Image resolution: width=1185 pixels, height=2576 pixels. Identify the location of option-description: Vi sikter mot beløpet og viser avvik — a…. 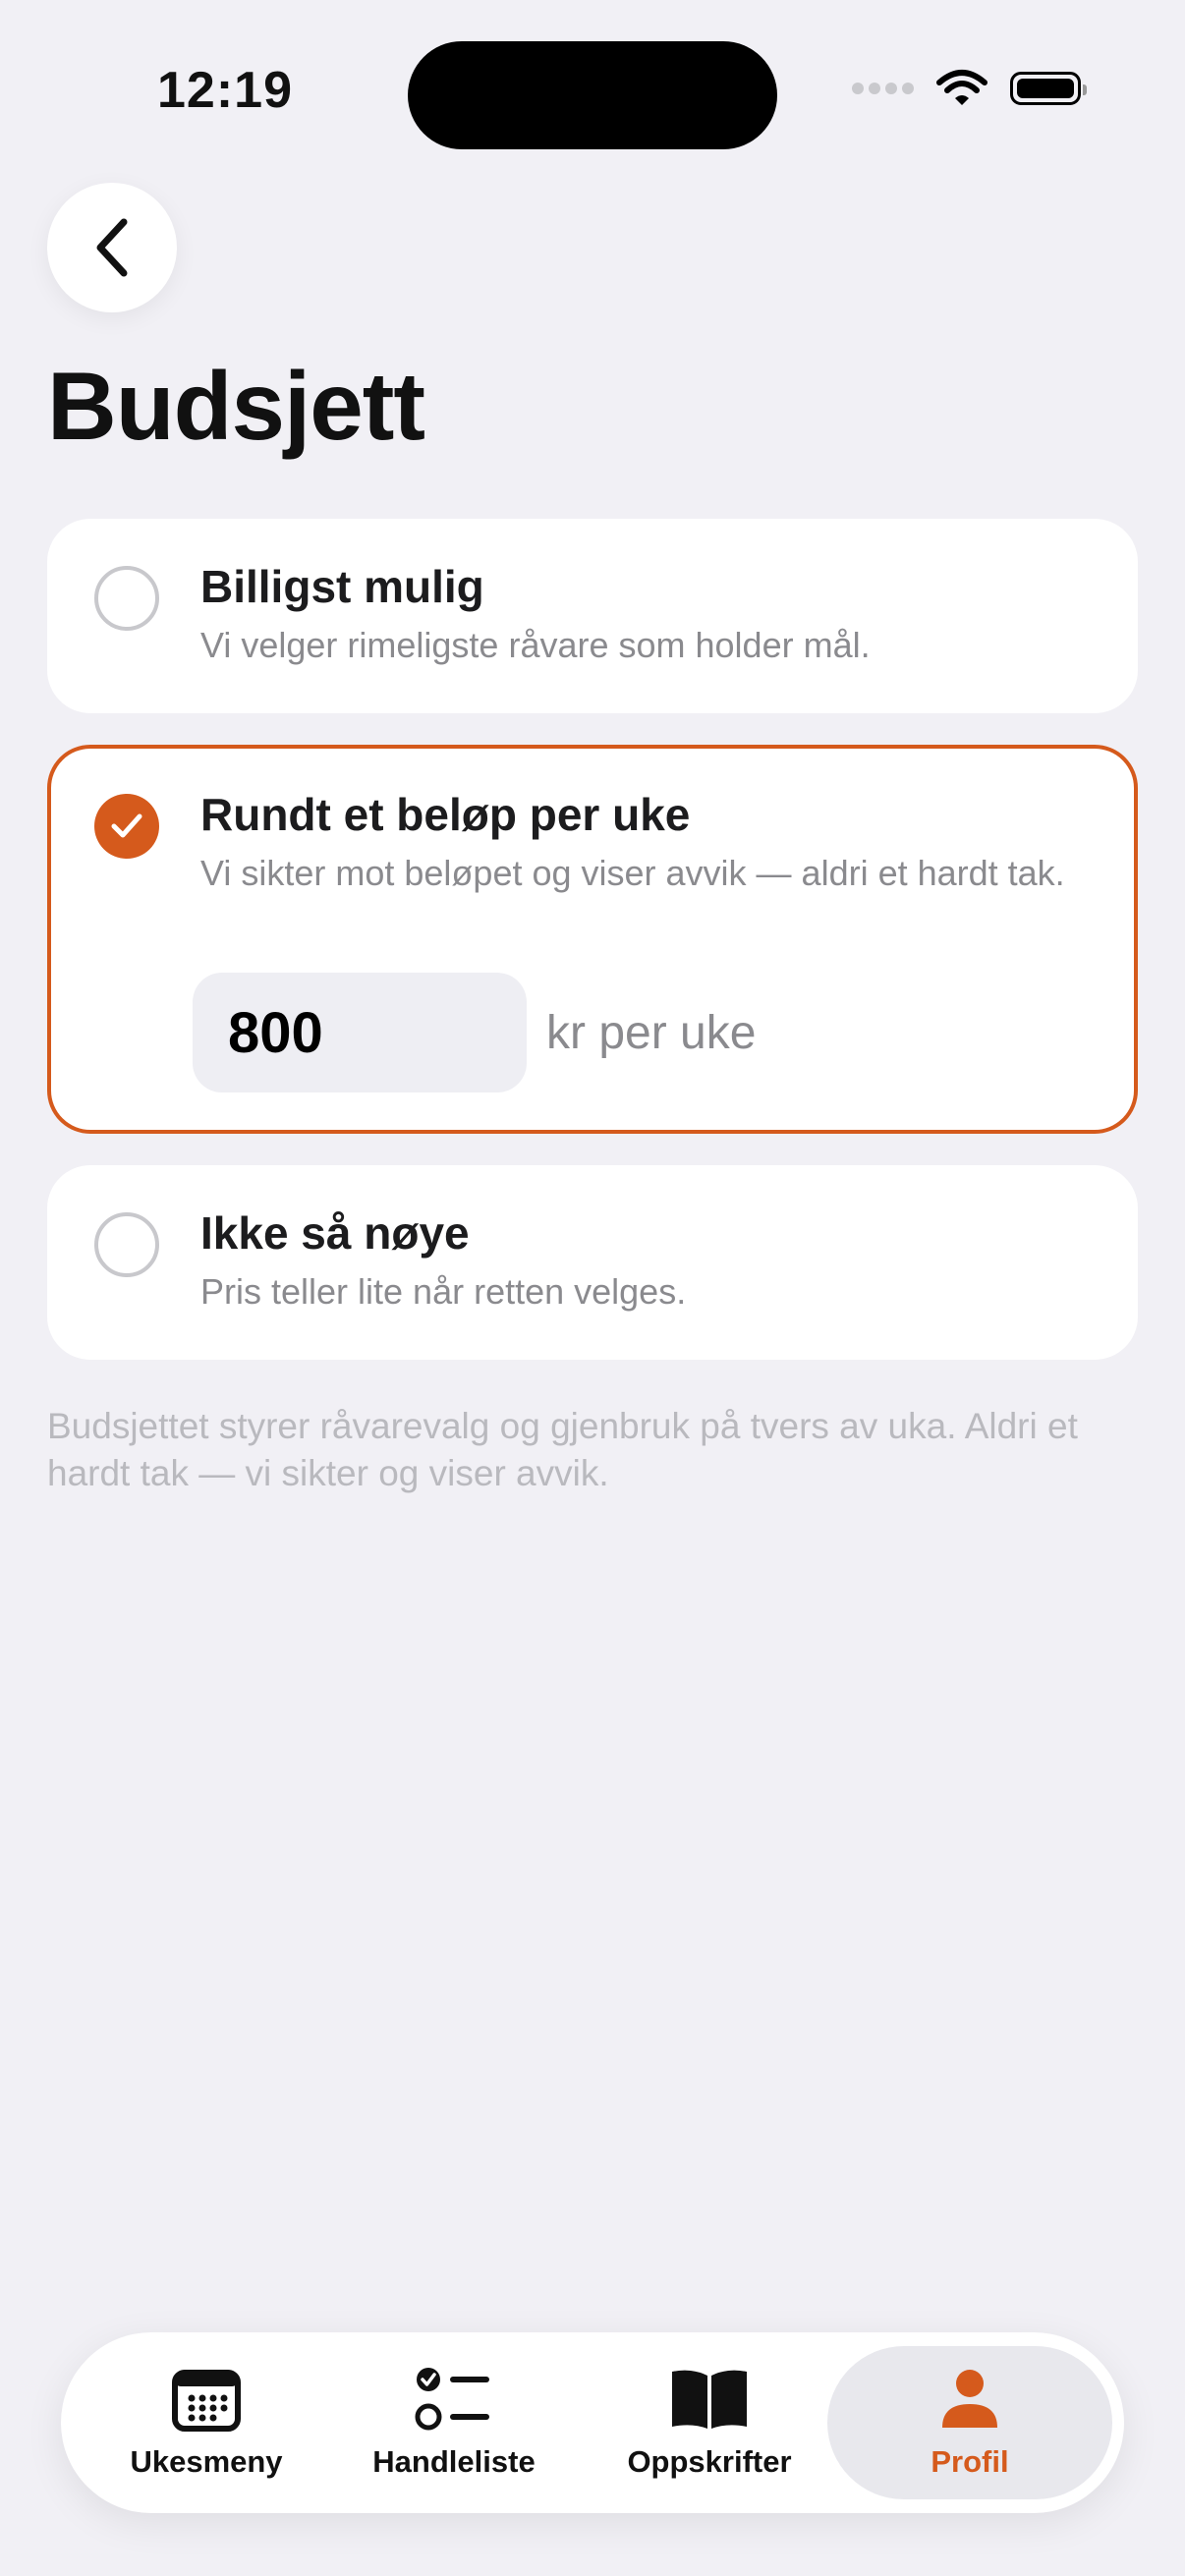
(633, 873).